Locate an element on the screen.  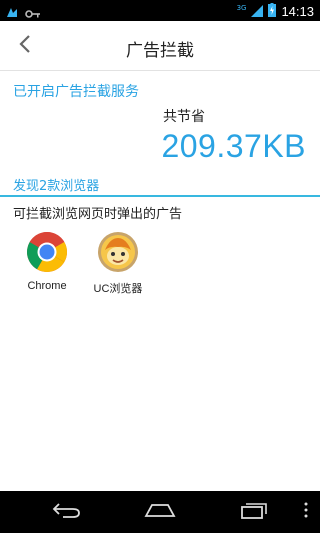
home-icon is located at coordinates (160, 512).